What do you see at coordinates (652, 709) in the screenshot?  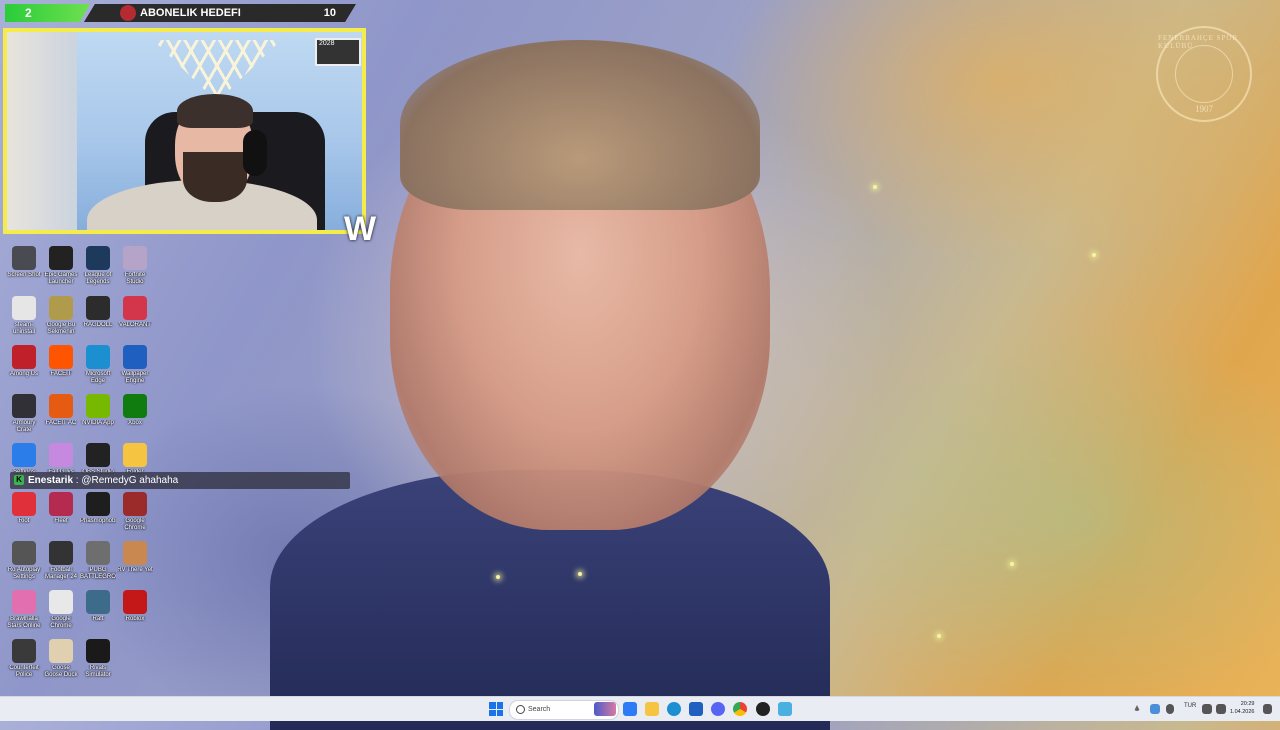 I see `file-explorer-icon` at bounding box center [652, 709].